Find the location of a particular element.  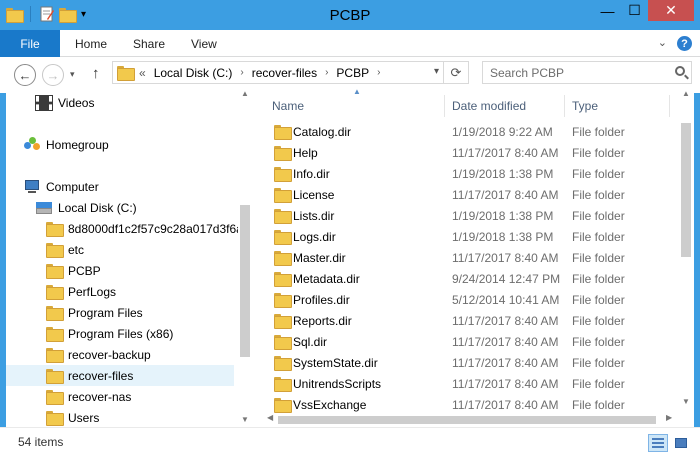

file-row: Info.dir 1/19/2018 1:38 PM File folder is located at coordinates (469, 173).